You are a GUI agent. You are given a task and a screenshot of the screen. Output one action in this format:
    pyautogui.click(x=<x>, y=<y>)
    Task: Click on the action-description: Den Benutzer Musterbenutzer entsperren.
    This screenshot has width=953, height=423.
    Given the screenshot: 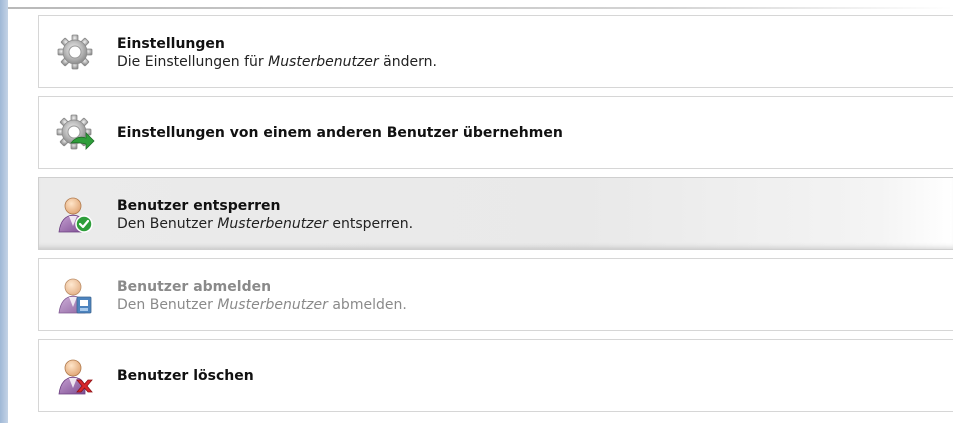 What is the action you would take?
    pyautogui.click(x=265, y=224)
    